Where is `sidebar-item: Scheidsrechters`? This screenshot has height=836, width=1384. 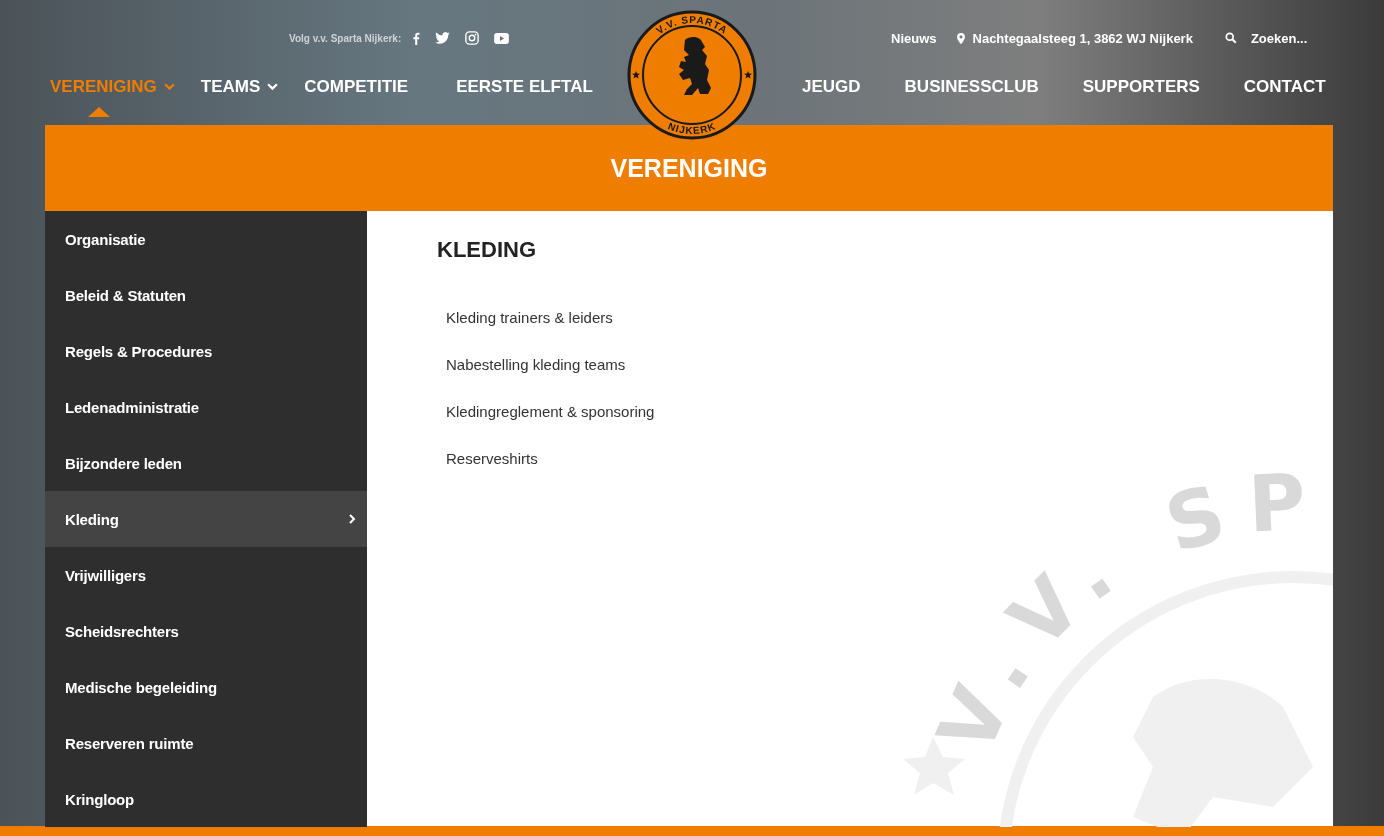
sidebar-item: Scheidsrechters is located at coordinates (206, 631).